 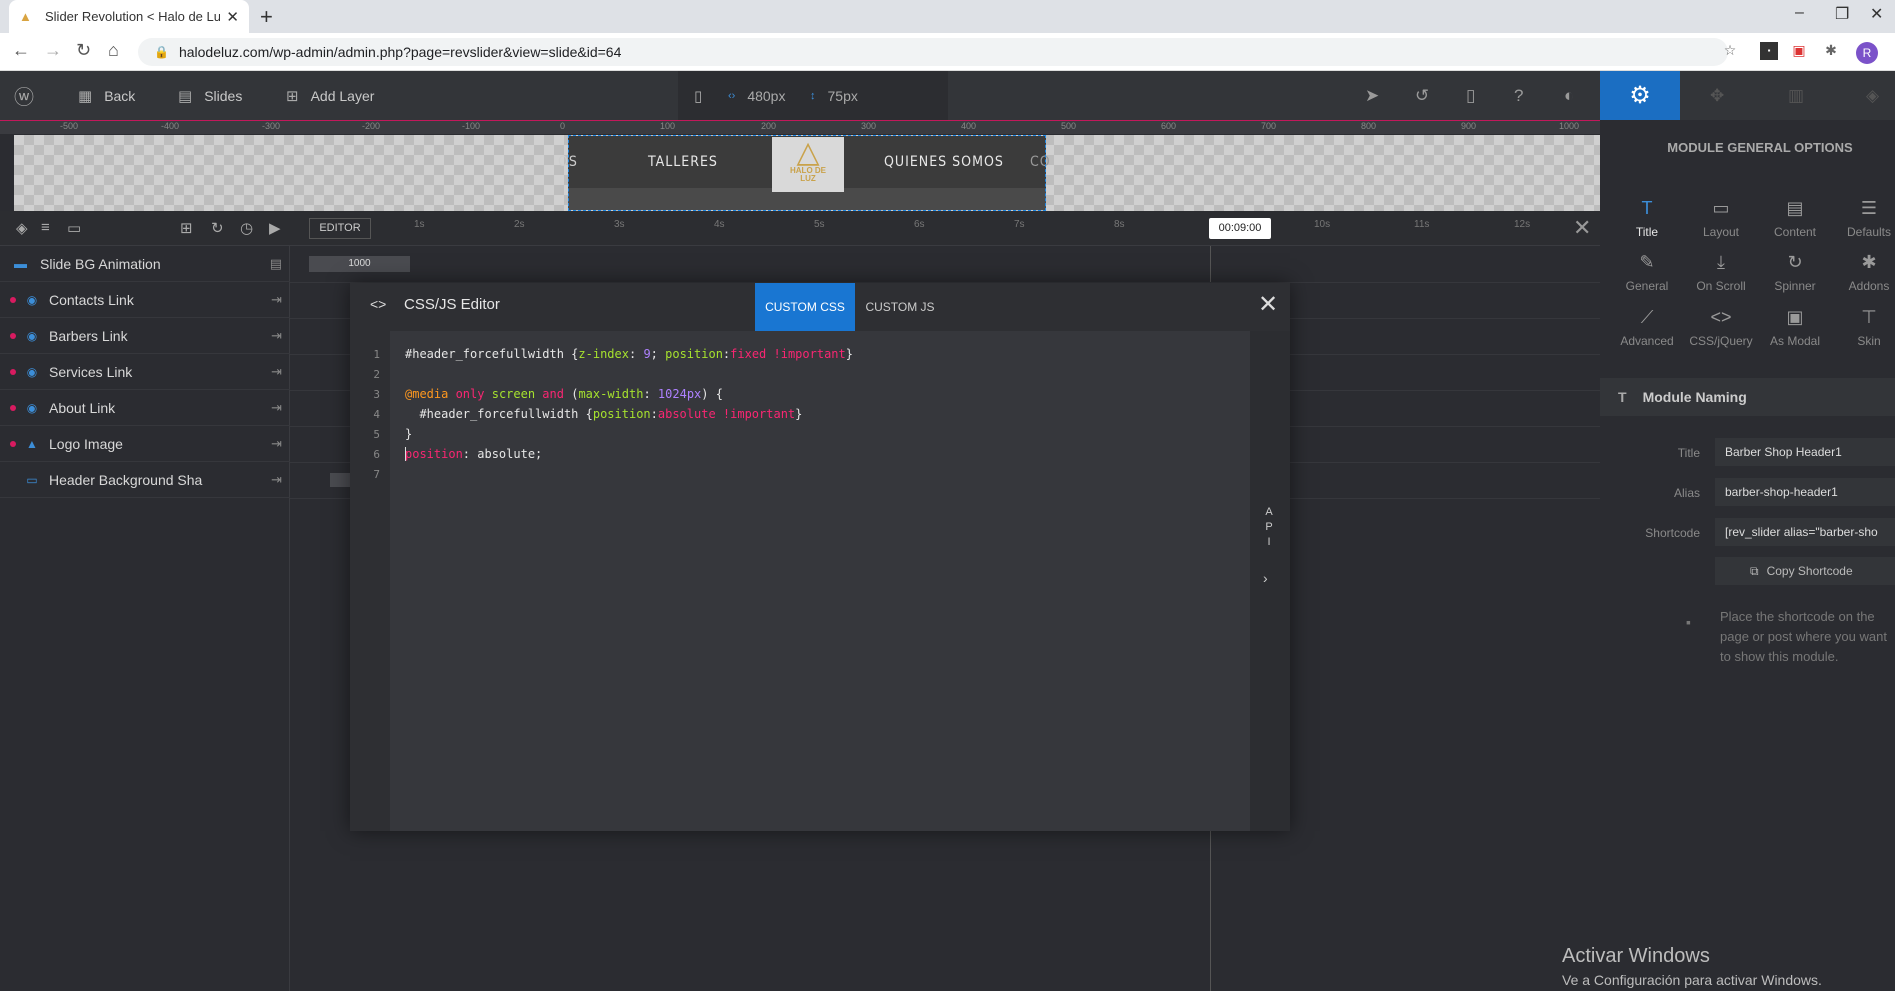 What do you see at coordinates (330, 95) in the screenshot?
I see `add-layer-button: ⊞ Add Layer` at bounding box center [330, 95].